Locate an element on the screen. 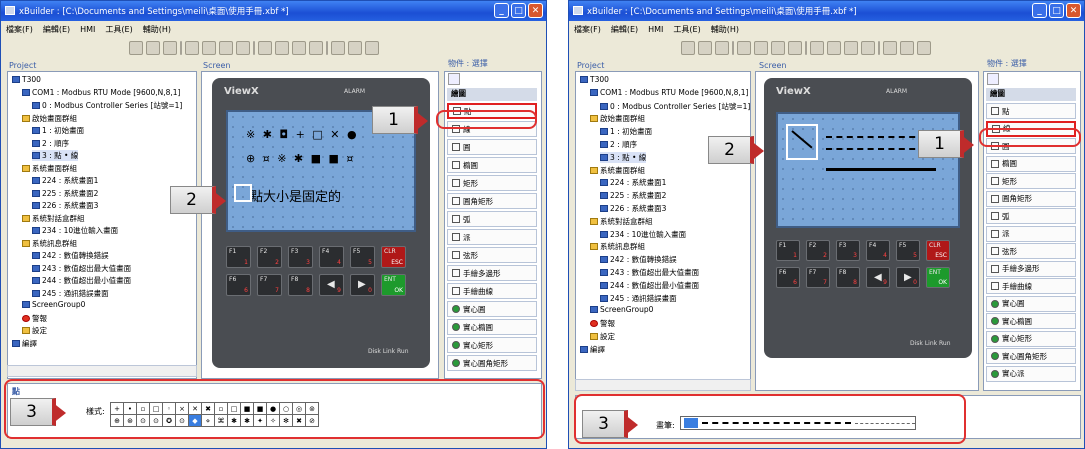  paste-icon is located at coordinates (778, 48).